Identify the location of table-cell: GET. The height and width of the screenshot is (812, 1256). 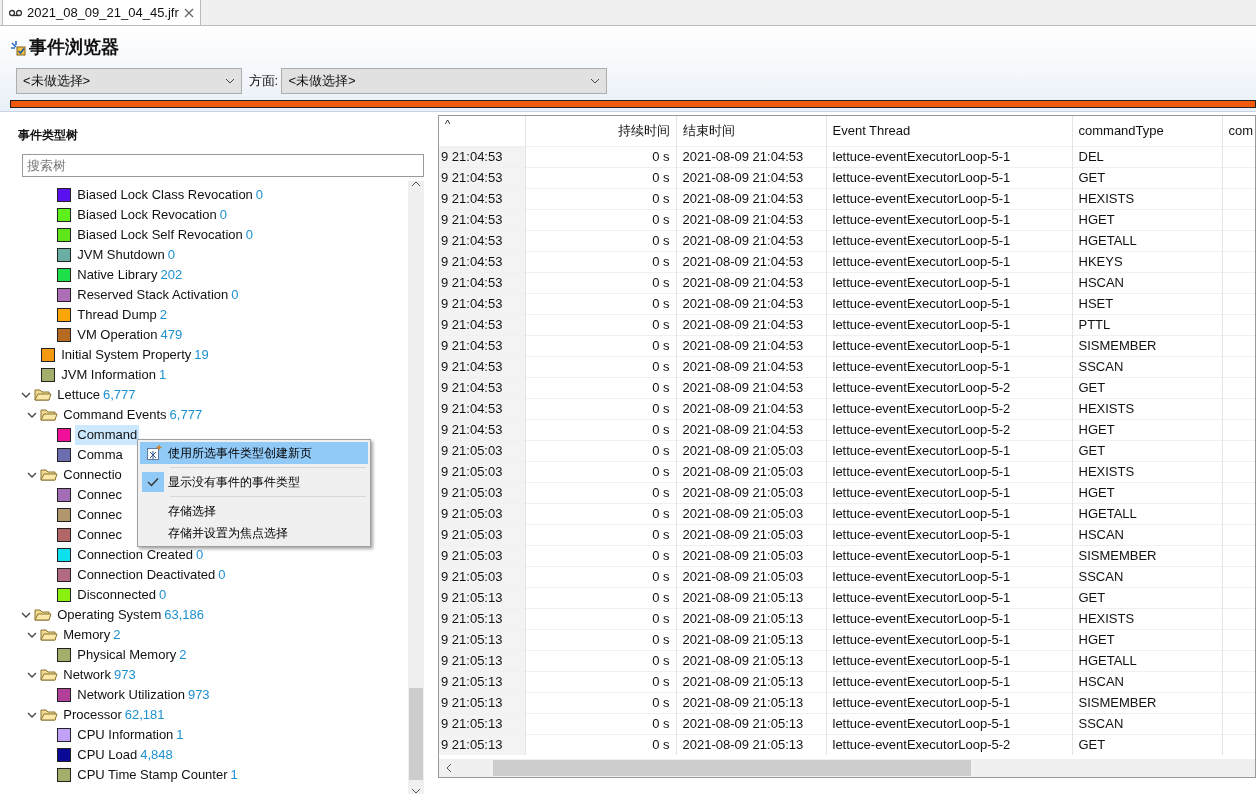
(1147, 387).